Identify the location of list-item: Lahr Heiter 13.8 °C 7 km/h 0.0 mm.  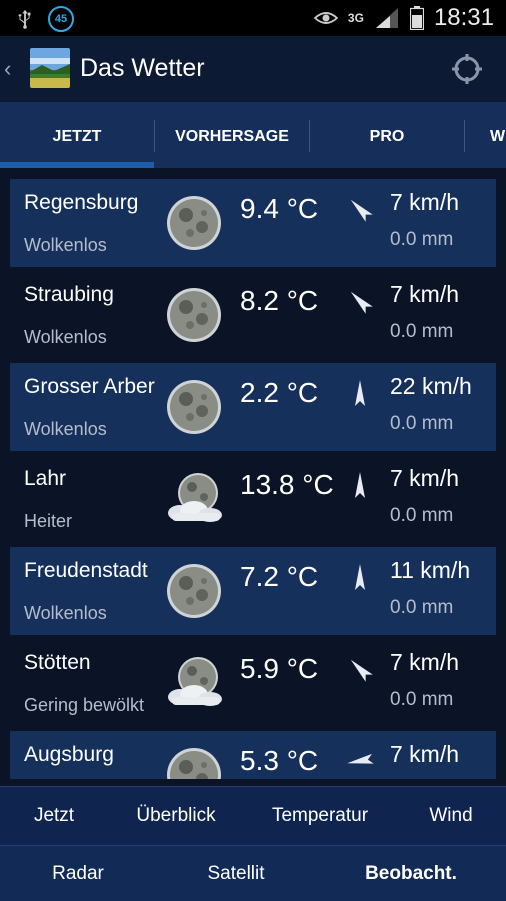
(253, 499).